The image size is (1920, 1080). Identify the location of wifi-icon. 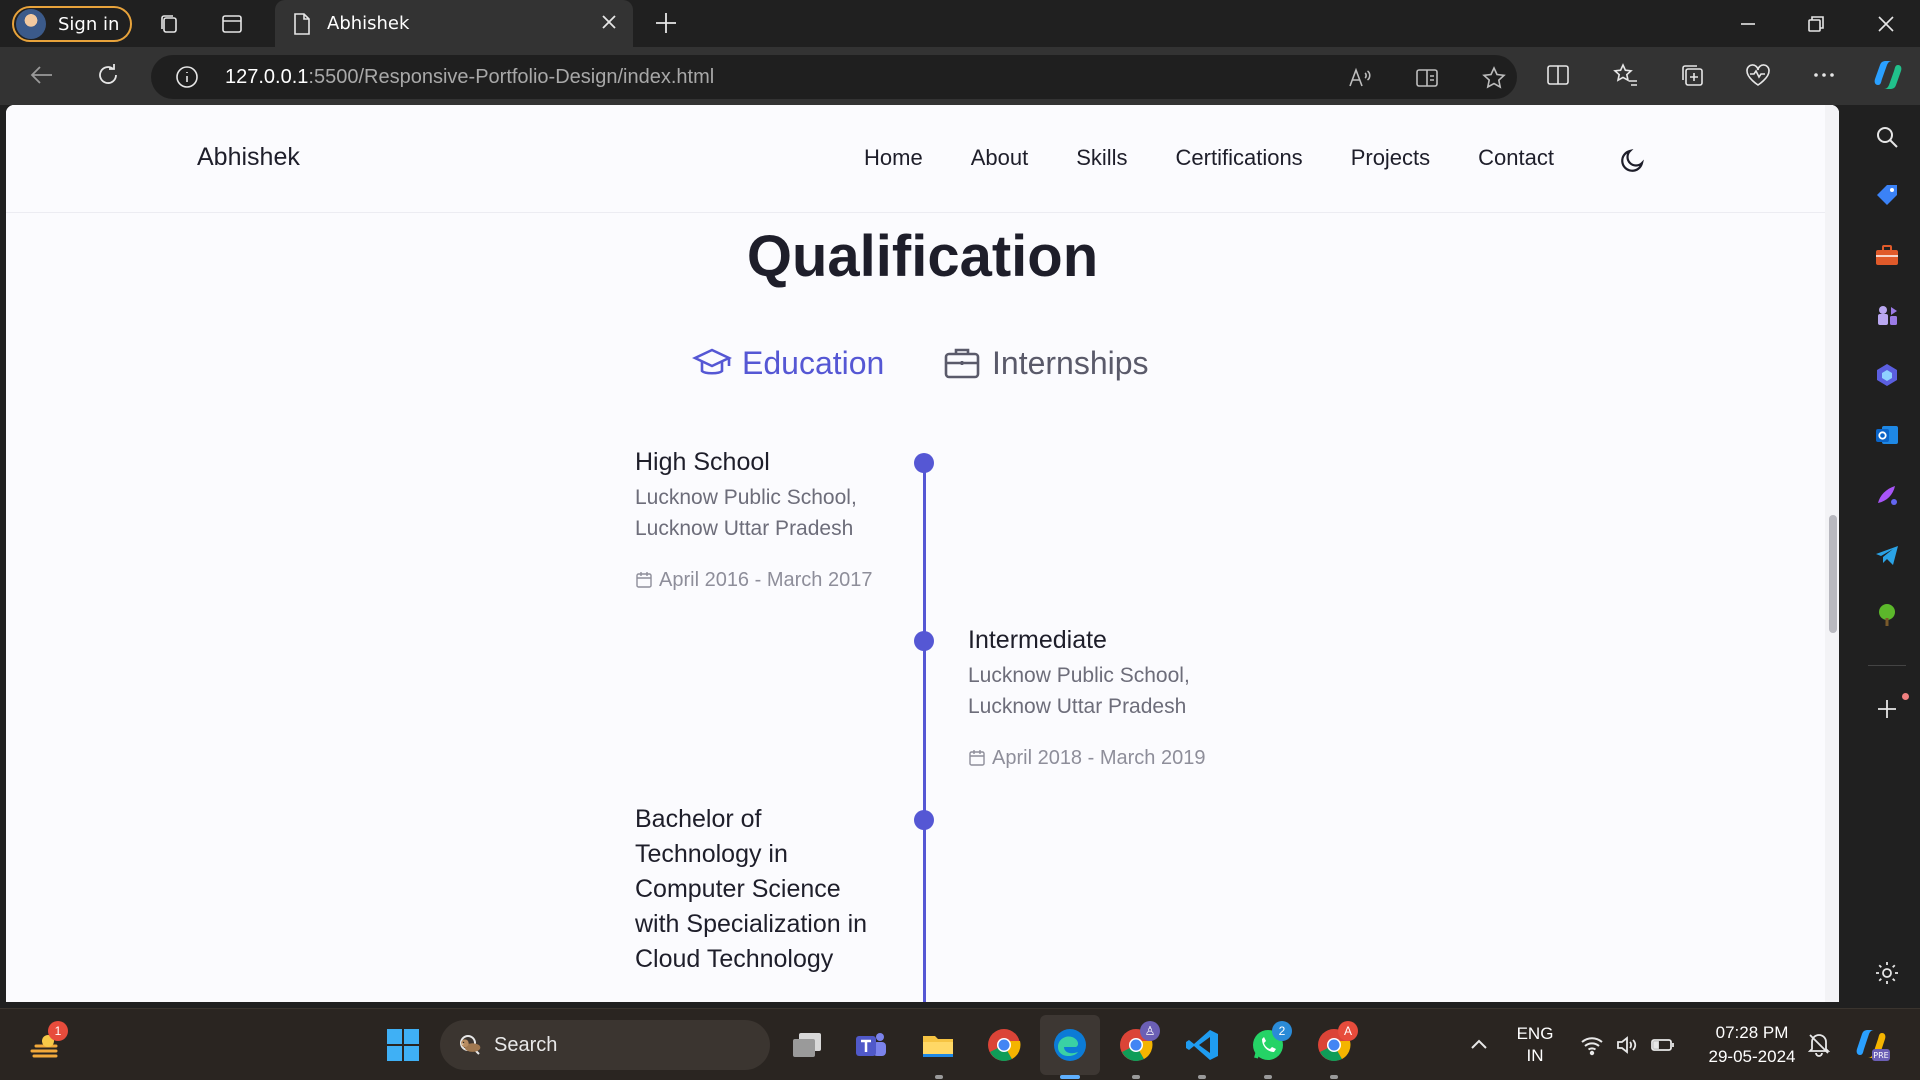
(1592, 1045).